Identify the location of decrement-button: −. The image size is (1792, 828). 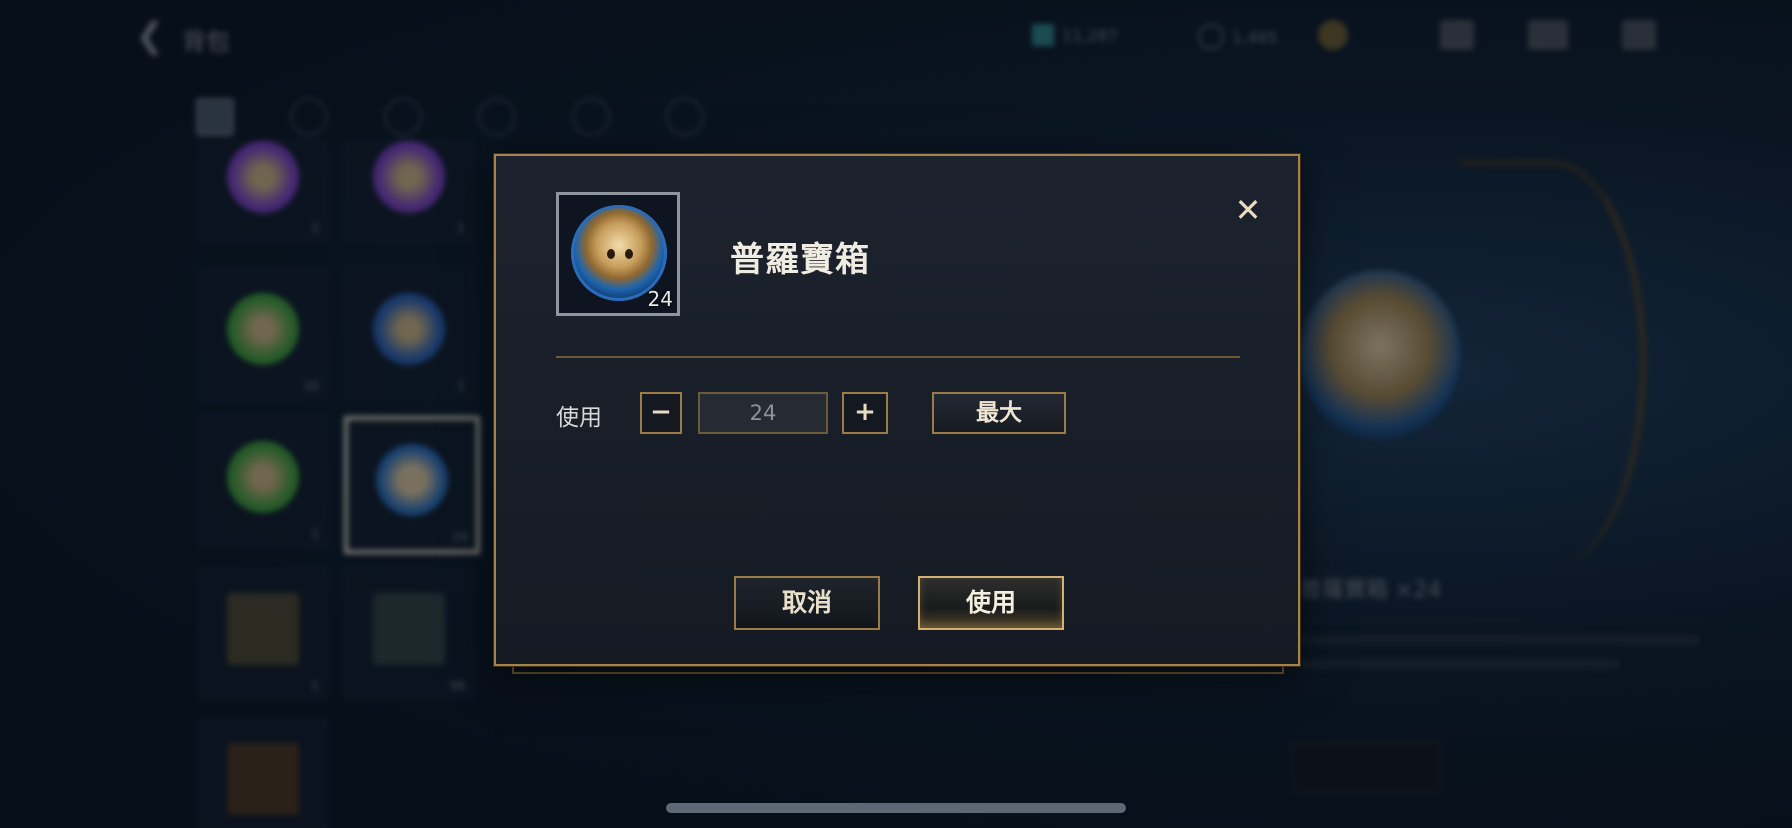
(661, 413).